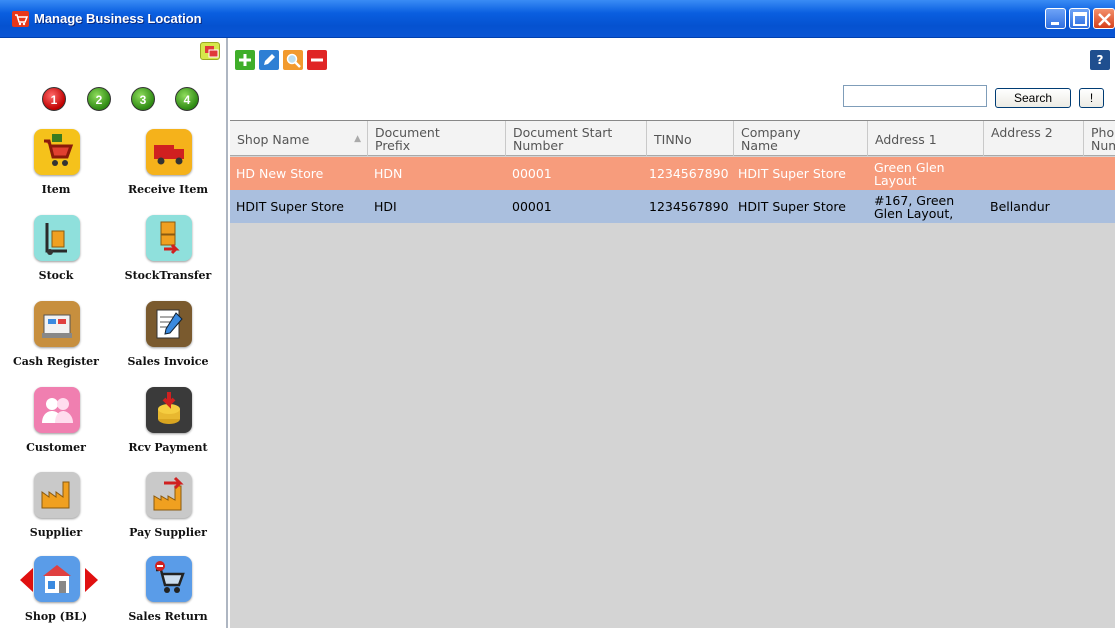  What do you see at coordinates (1091, 98) in the screenshot?
I see `exclamation-button: !` at bounding box center [1091, 98].